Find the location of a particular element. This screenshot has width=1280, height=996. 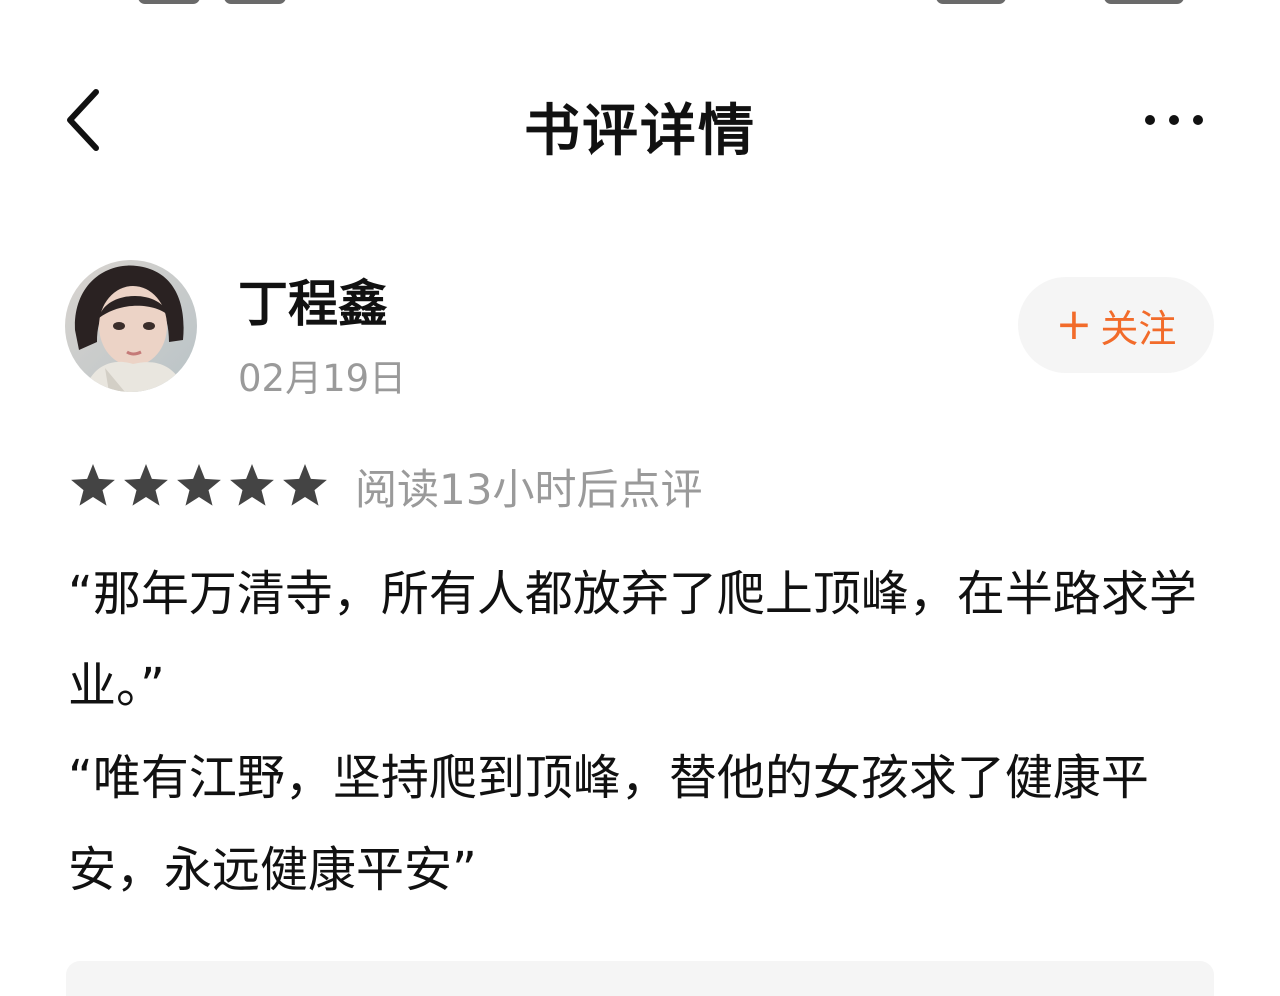

follow-button: + 关注 is located at coordinates (1116, 325).